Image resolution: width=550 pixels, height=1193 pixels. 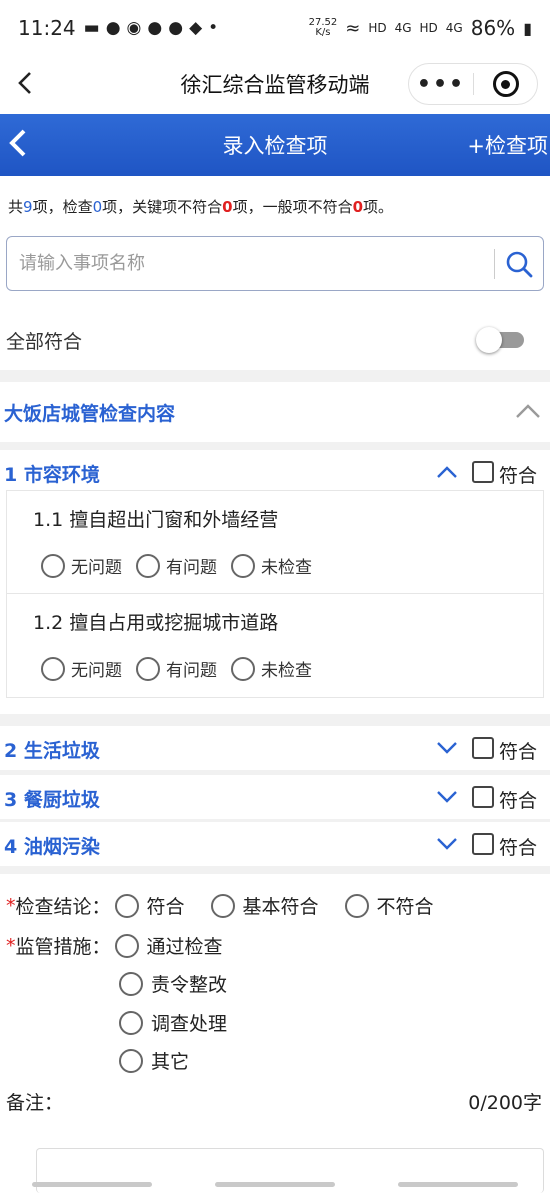 I want to click on system-nav-bar, so click(x=275, y=1184).